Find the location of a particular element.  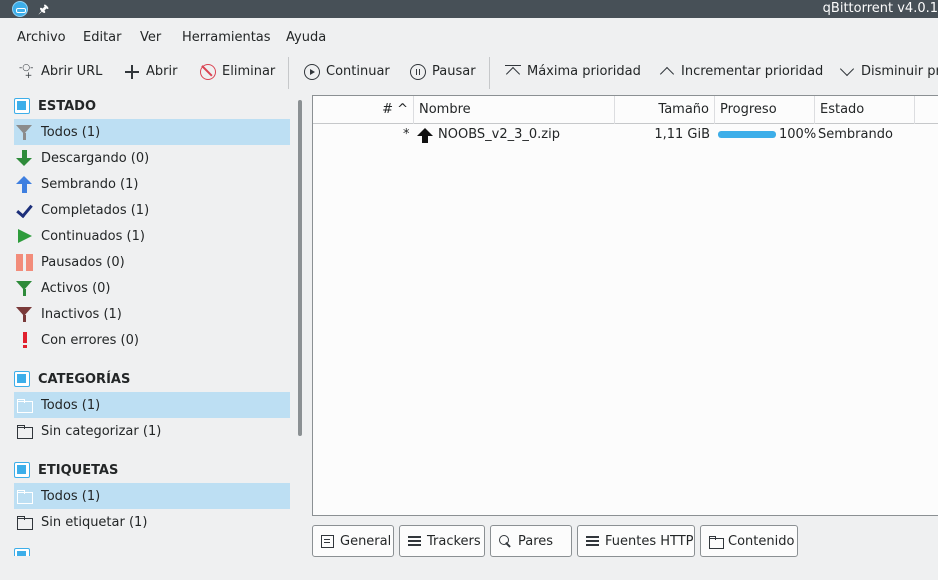

delete-button: Eliminar is located at coordinates (237, 72).